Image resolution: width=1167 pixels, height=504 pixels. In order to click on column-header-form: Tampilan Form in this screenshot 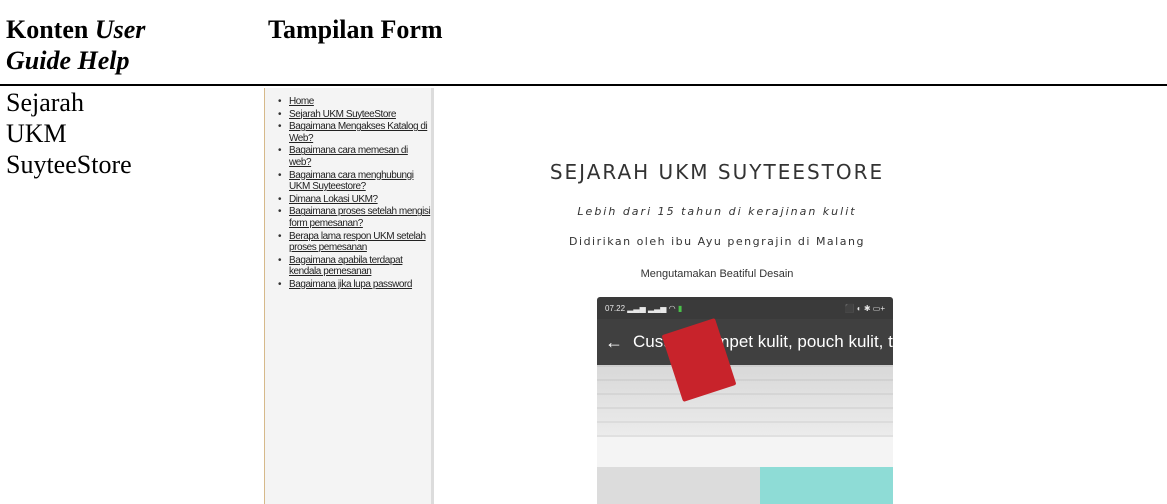, I will do `click(355, 29)`.